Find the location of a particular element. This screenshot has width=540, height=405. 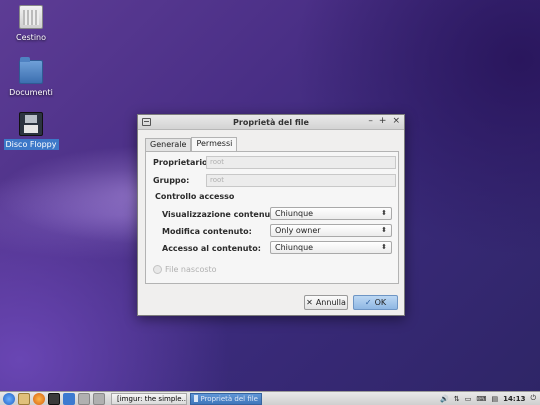

checkmark-icon: ✓ is located at coordinates (368, 302).